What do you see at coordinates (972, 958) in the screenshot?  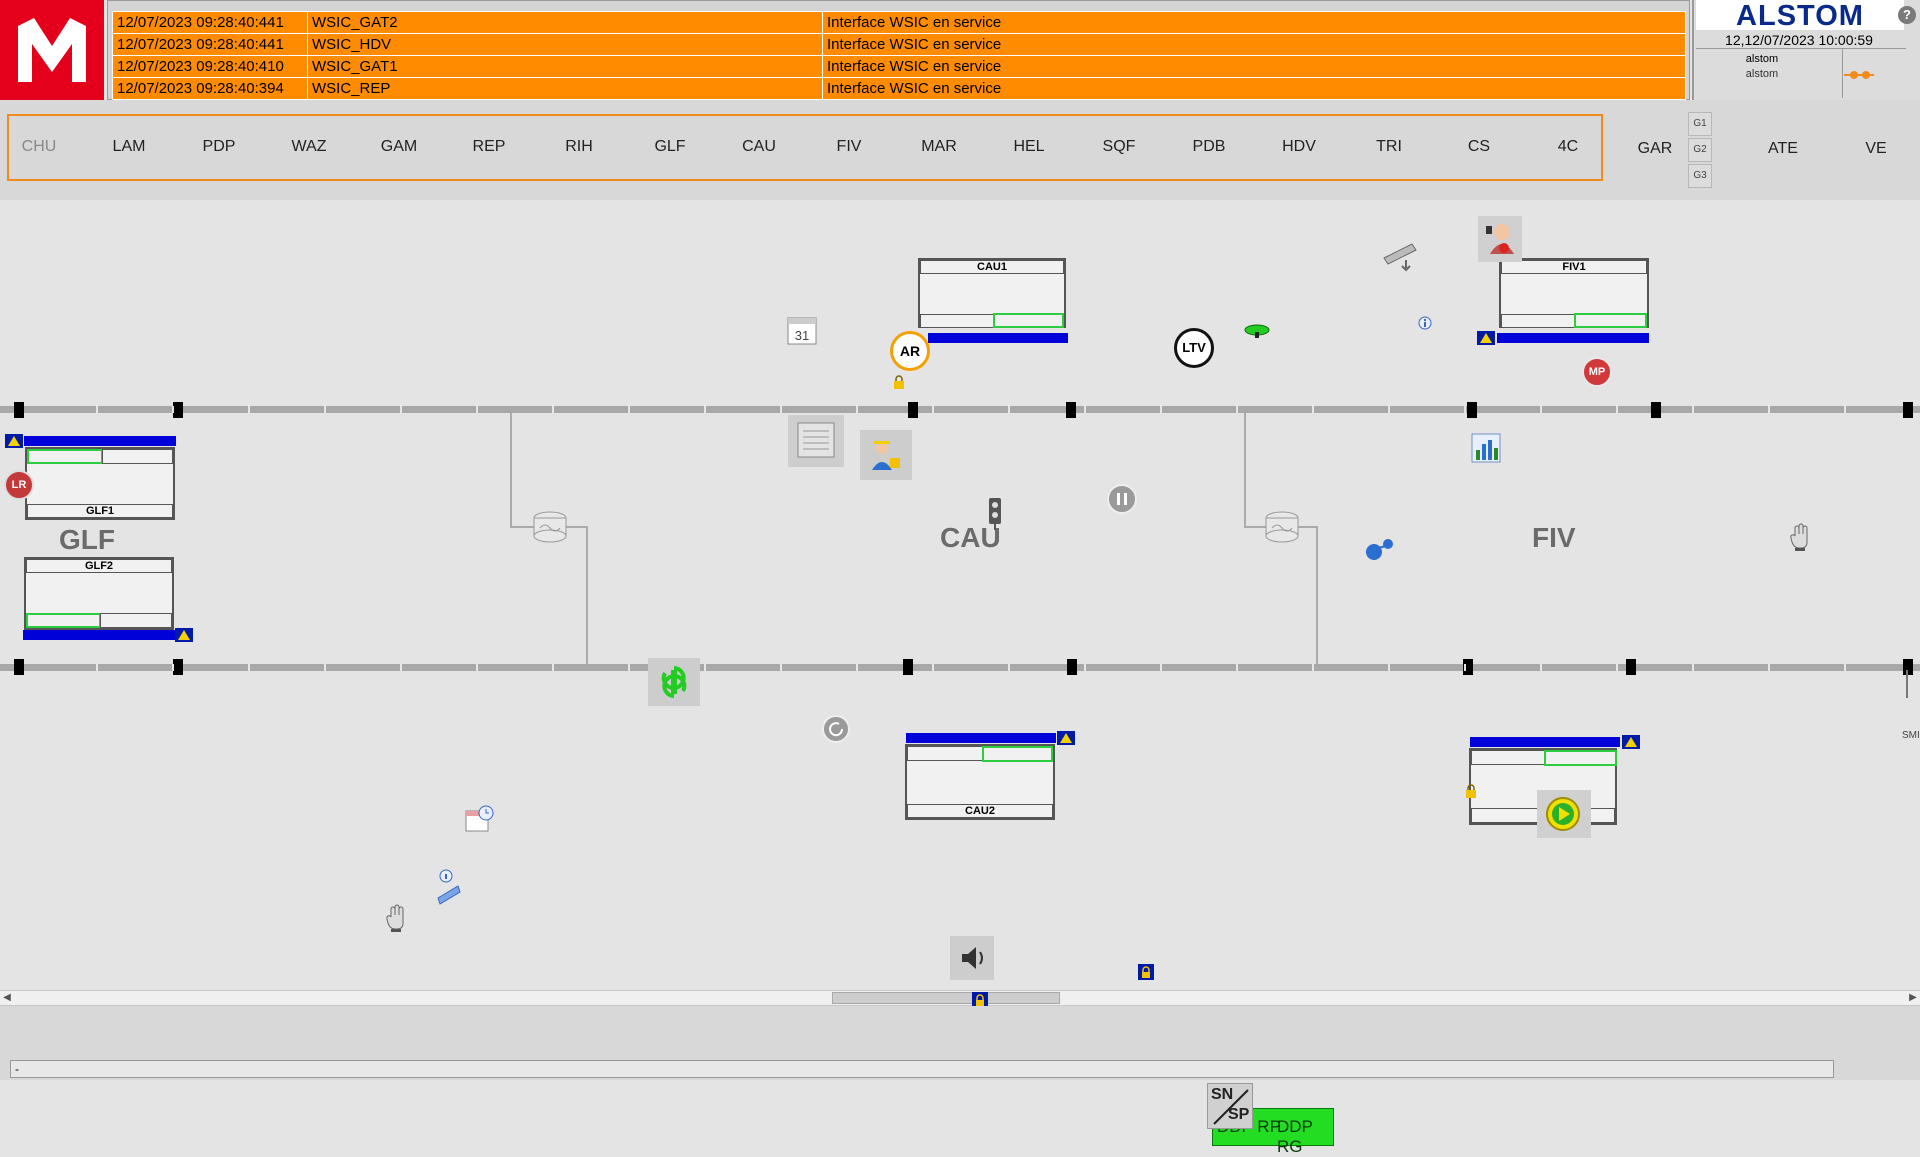 I see `loudspeaker-icon` at bounding box center [972, 958].